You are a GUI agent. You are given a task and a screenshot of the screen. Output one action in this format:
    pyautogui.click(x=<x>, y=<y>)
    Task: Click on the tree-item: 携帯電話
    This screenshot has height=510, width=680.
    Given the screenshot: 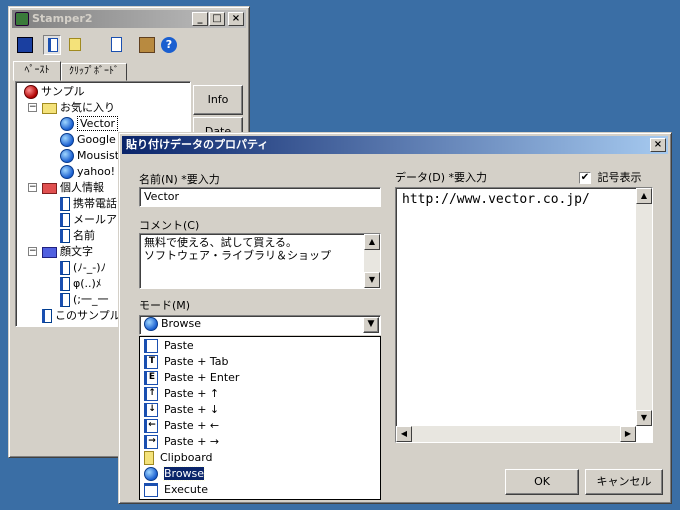 What is the action you would take?
    pyautogui.click(x=88, y=204)
    